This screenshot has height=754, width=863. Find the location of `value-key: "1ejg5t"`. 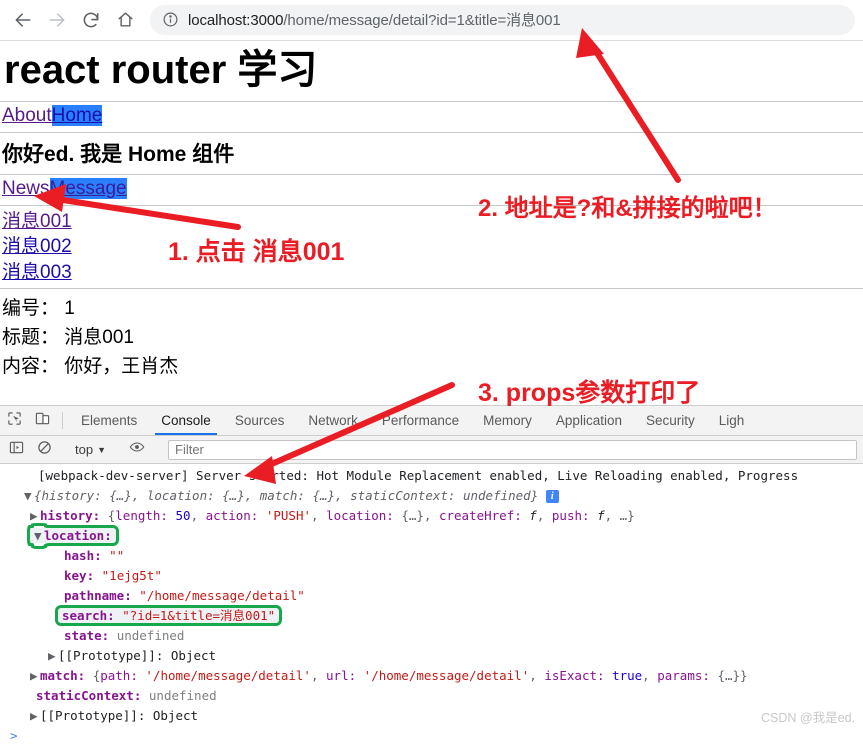

value-key: "1ejg5t" is located at coordinates (131, 575).